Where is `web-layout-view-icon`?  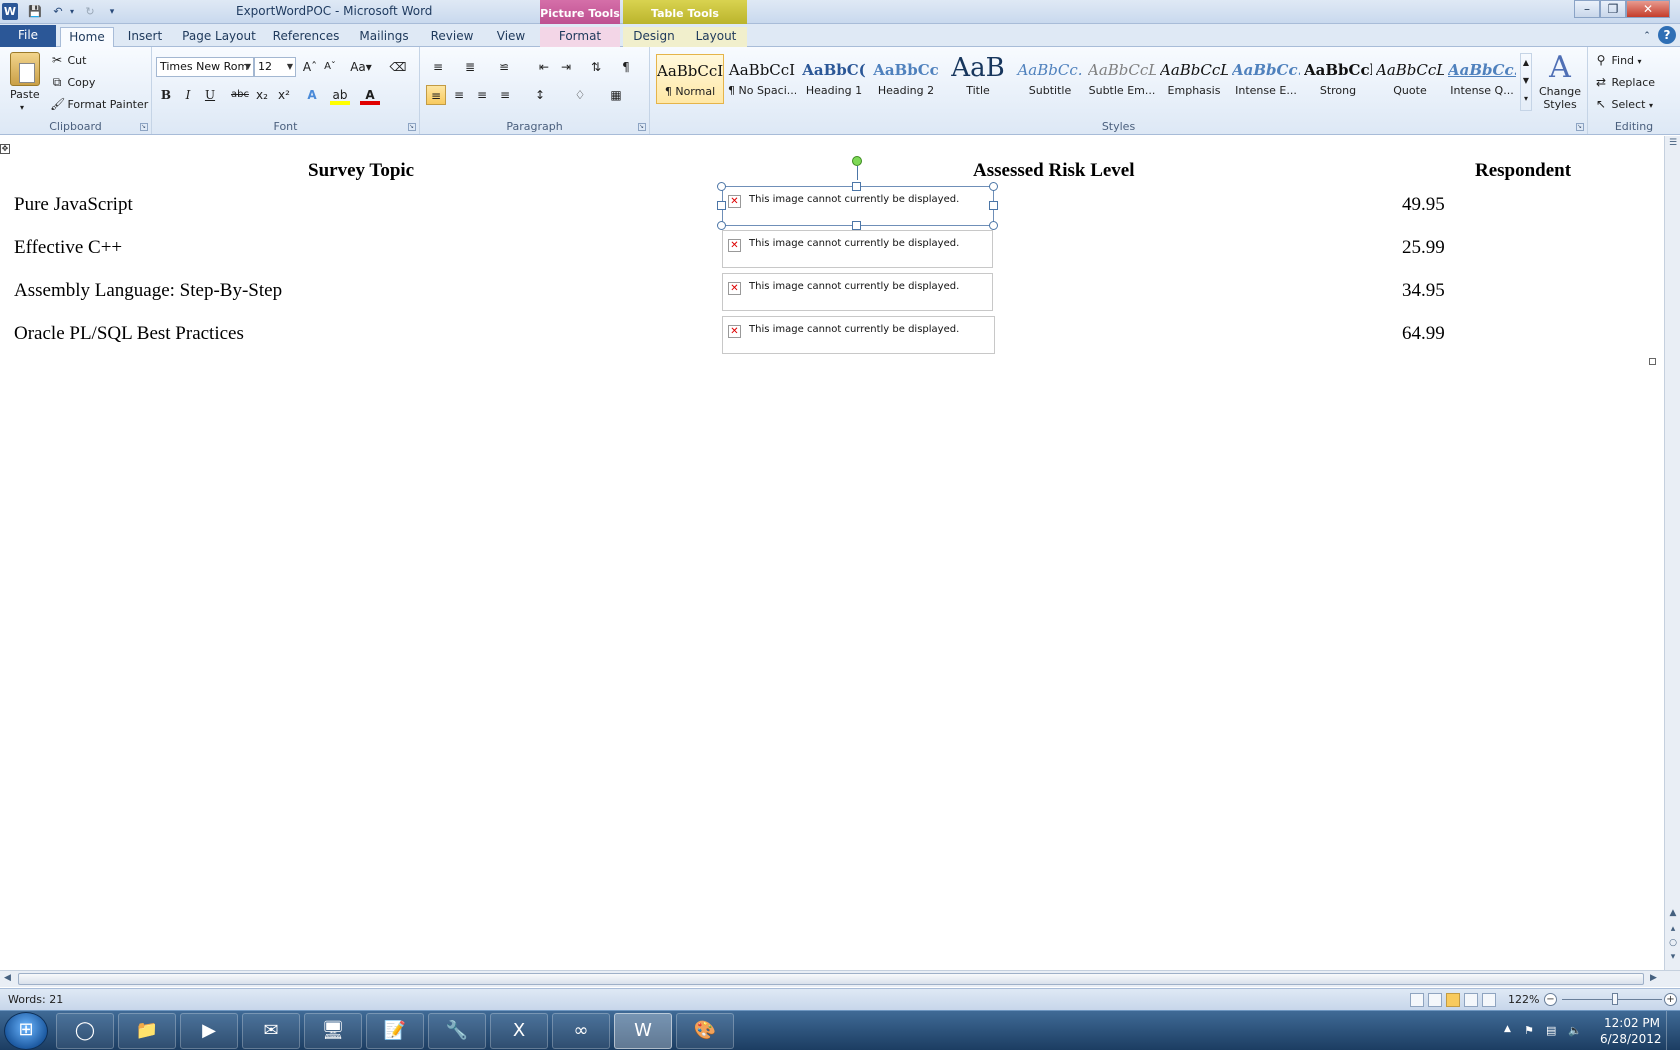
web-layout-view-icon is located at coordinates (1453, 1000).